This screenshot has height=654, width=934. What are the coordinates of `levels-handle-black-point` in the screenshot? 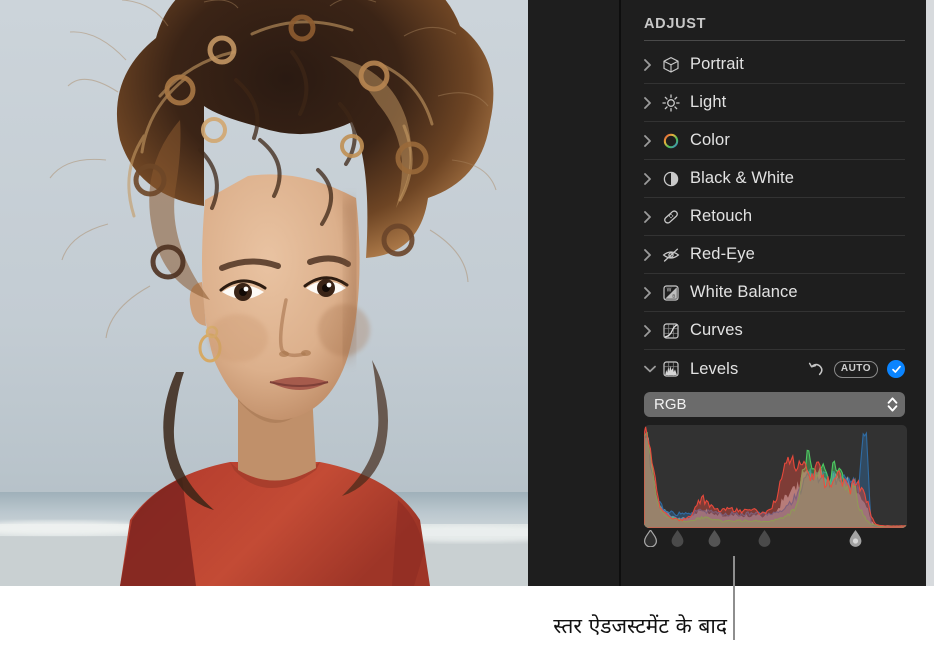 It's located at (650, 538).